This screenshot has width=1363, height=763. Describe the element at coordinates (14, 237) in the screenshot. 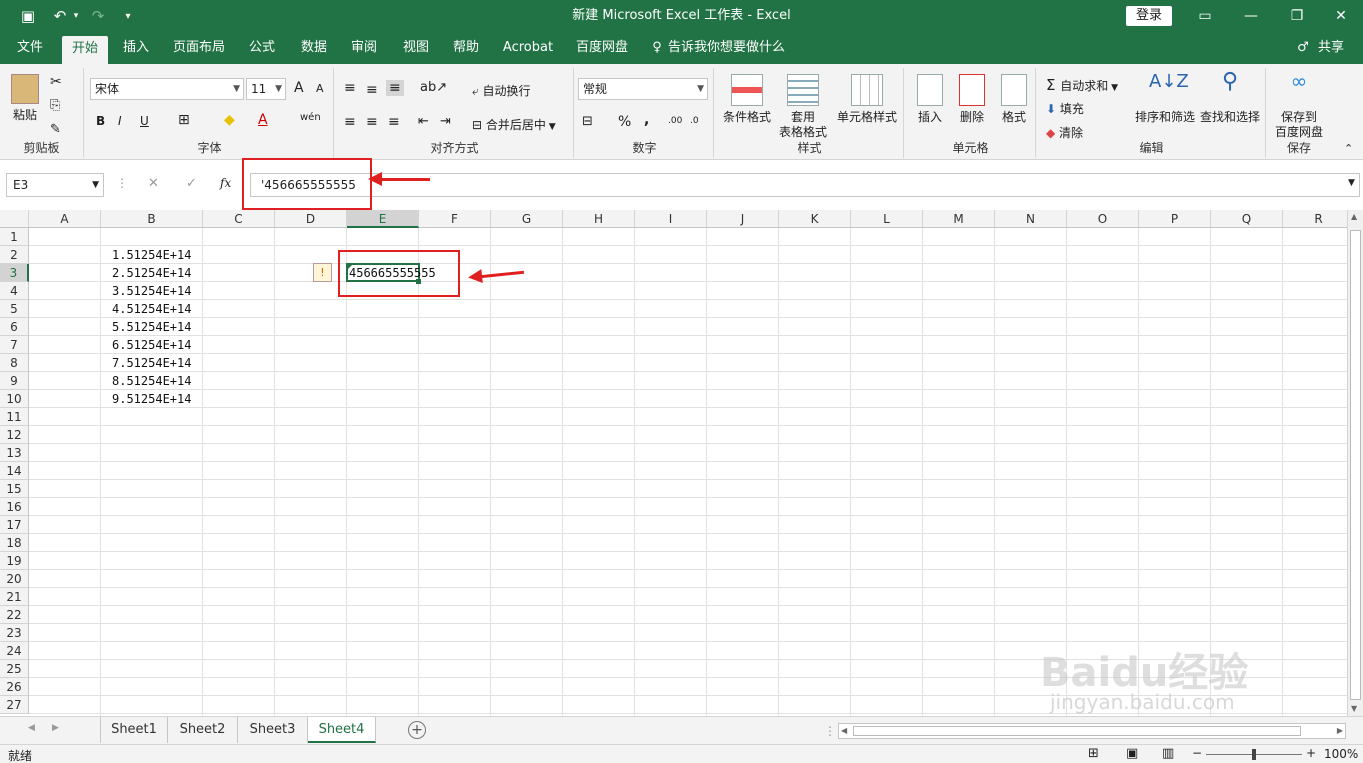

I see `row-header-1: 1` at that location.